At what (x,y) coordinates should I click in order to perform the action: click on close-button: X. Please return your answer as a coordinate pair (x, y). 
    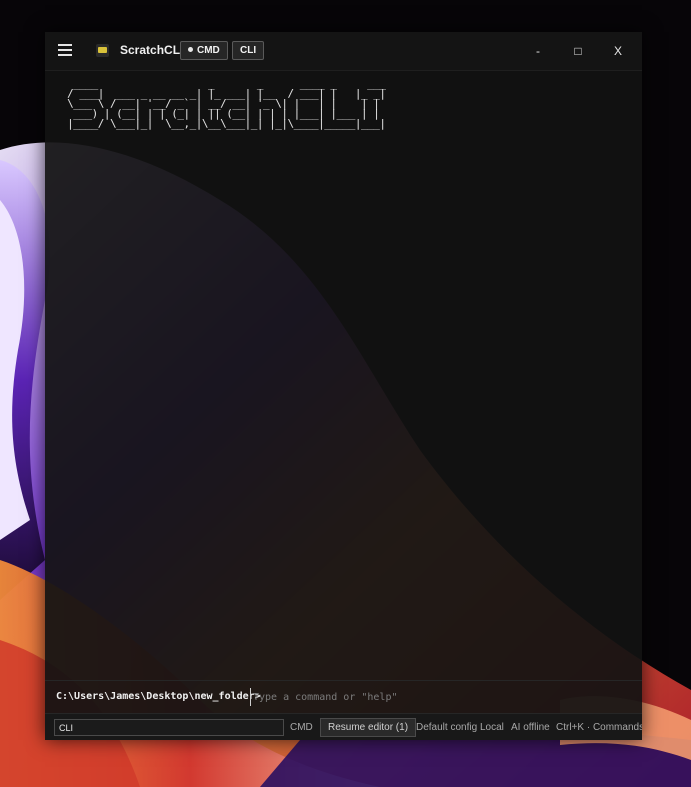
    Looking at the image, I should click on (618, 51).